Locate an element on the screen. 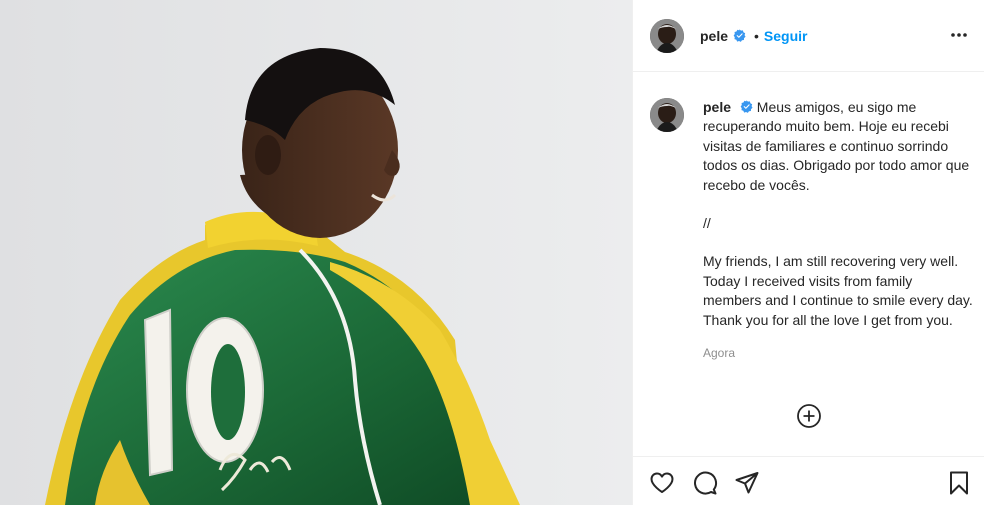 This screenshot has height=505, width=984. plus-circle-icon is located at coordinates (809, 416).